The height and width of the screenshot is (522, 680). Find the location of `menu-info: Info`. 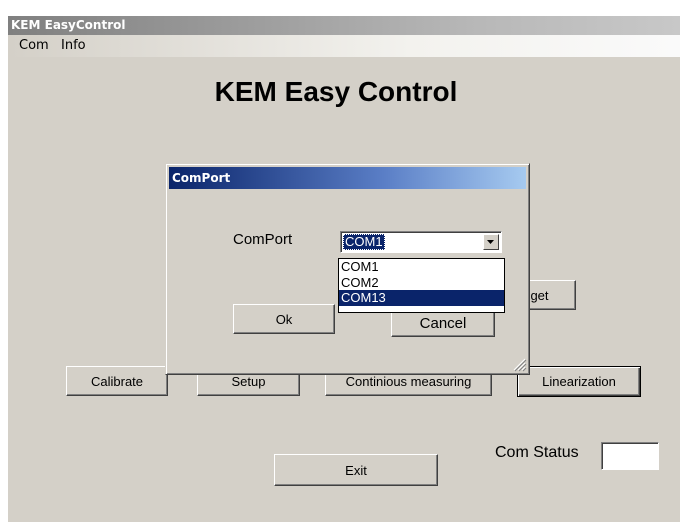

menu-info: Info is located at coordinates (73, 46).